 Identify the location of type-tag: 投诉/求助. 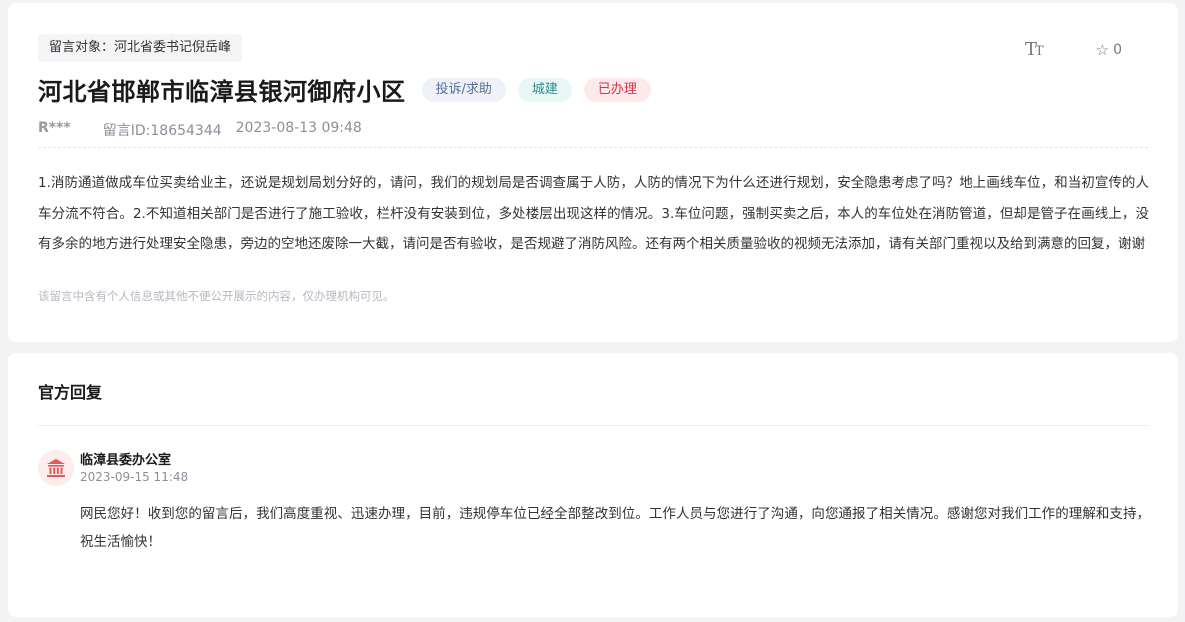
(463, 89).